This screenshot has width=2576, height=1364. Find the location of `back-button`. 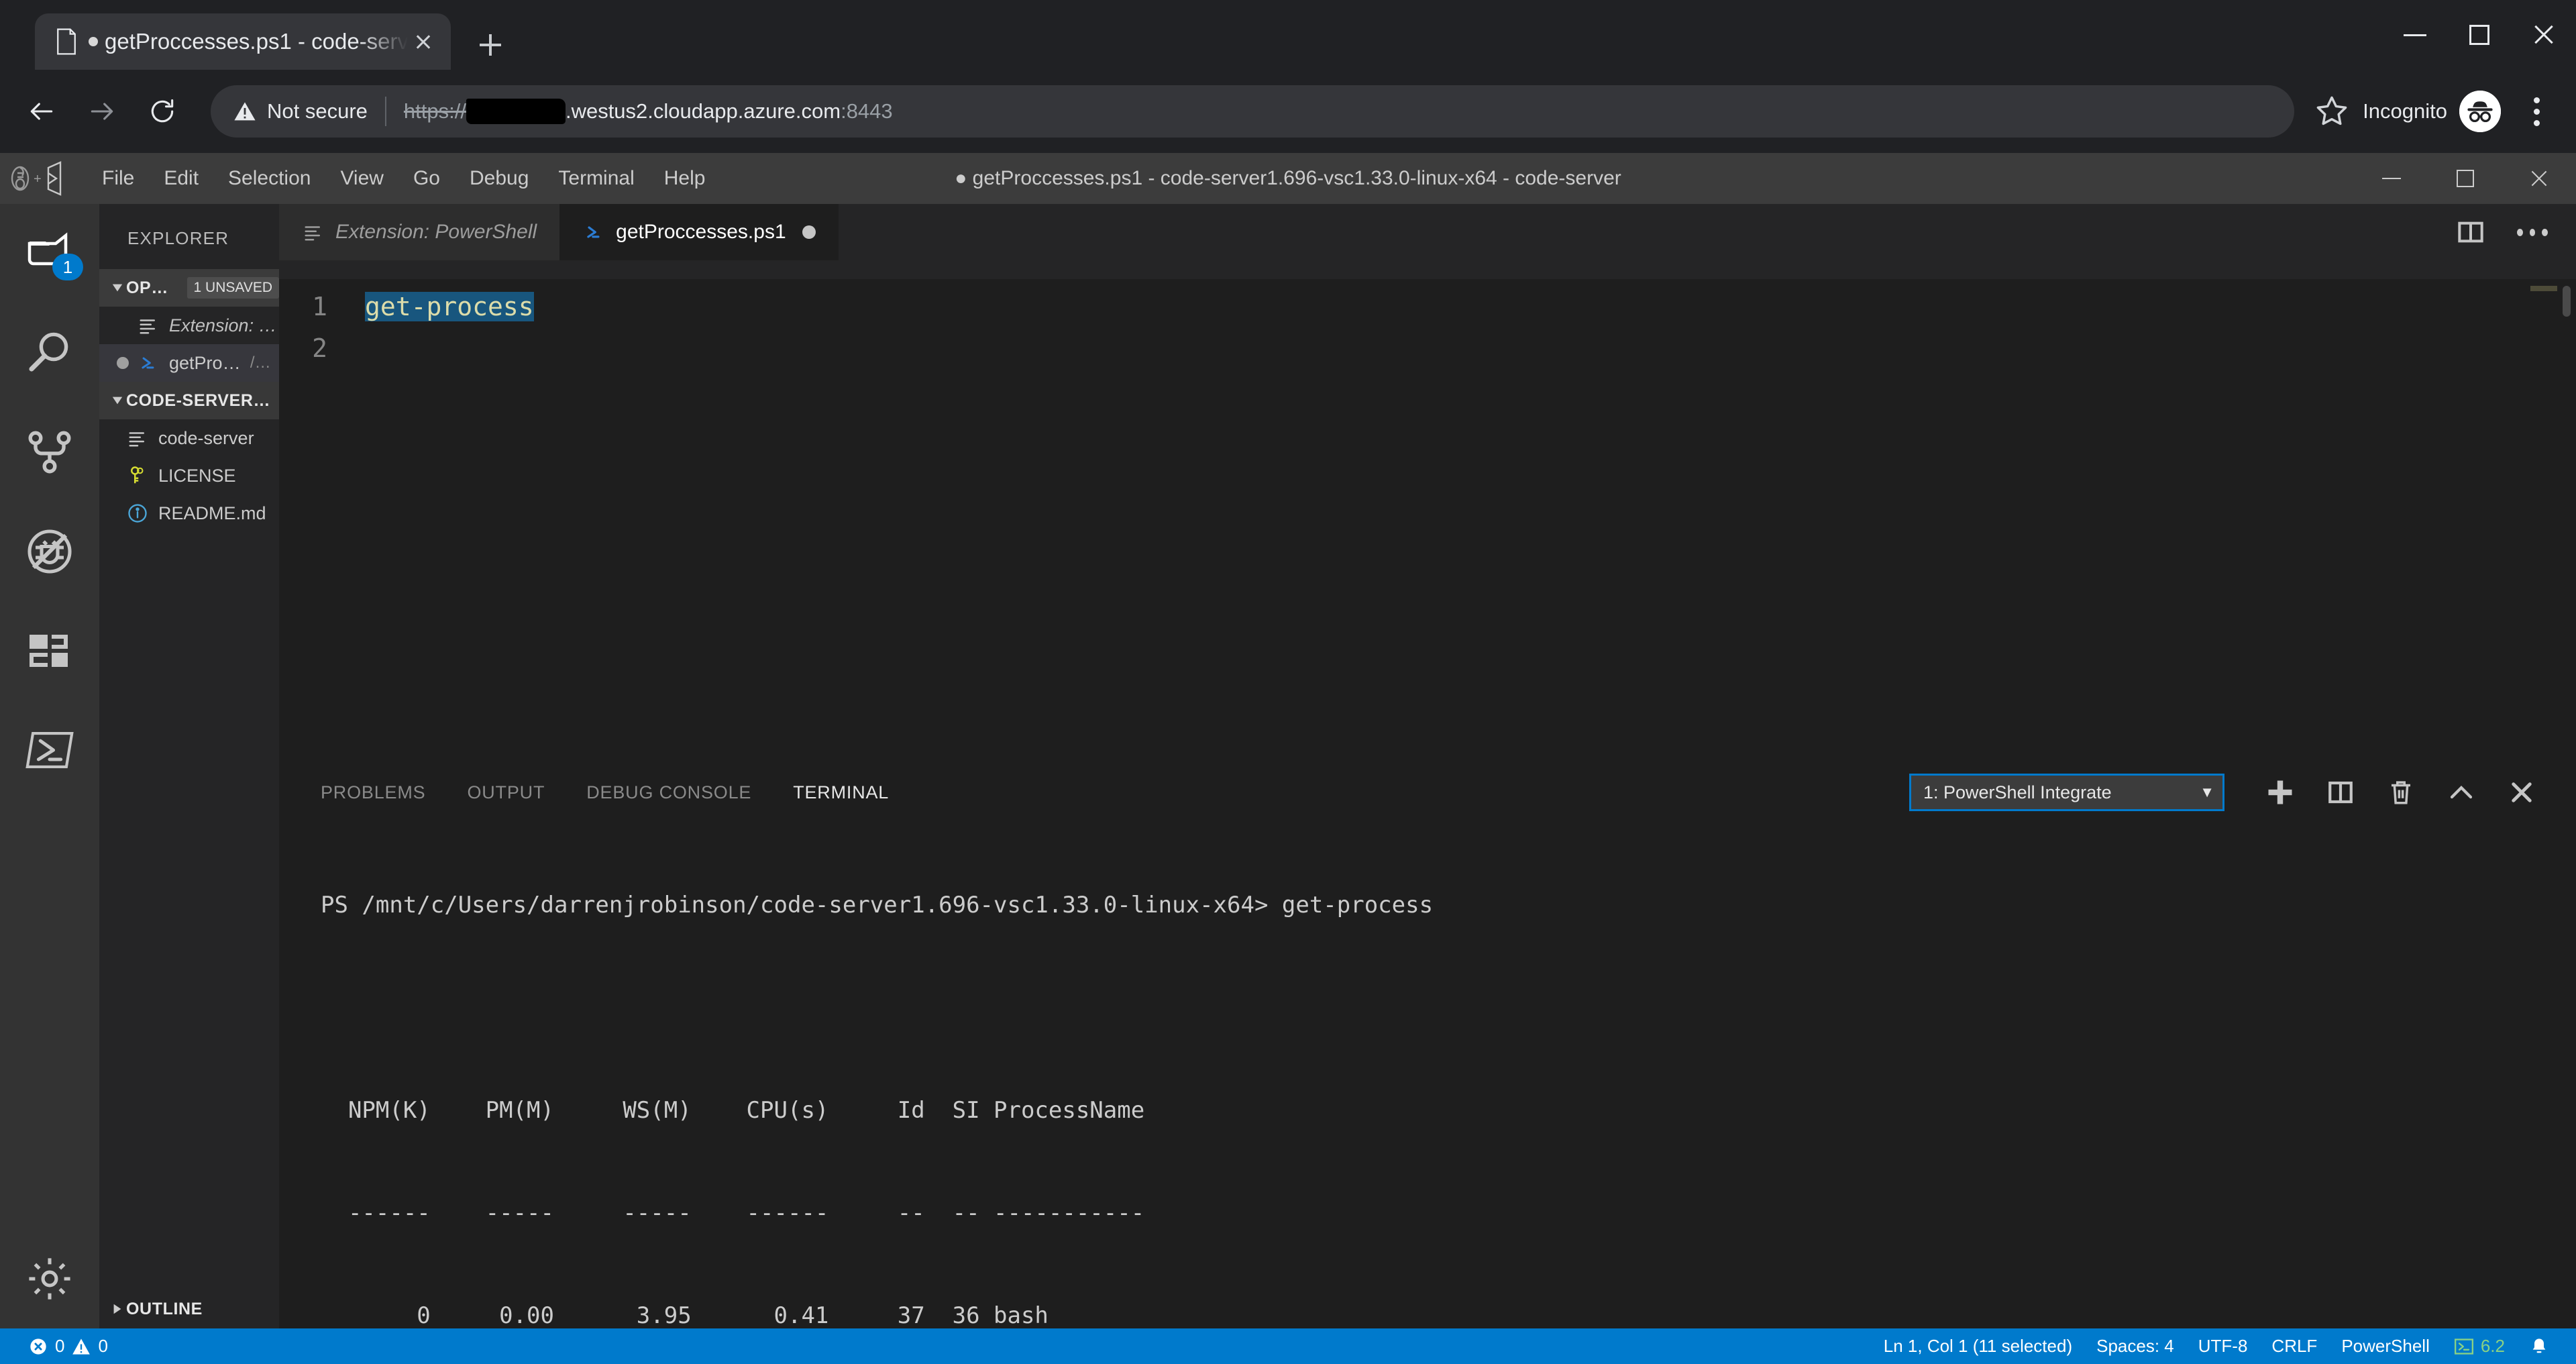

back-button is located at coordinates (41, 111).